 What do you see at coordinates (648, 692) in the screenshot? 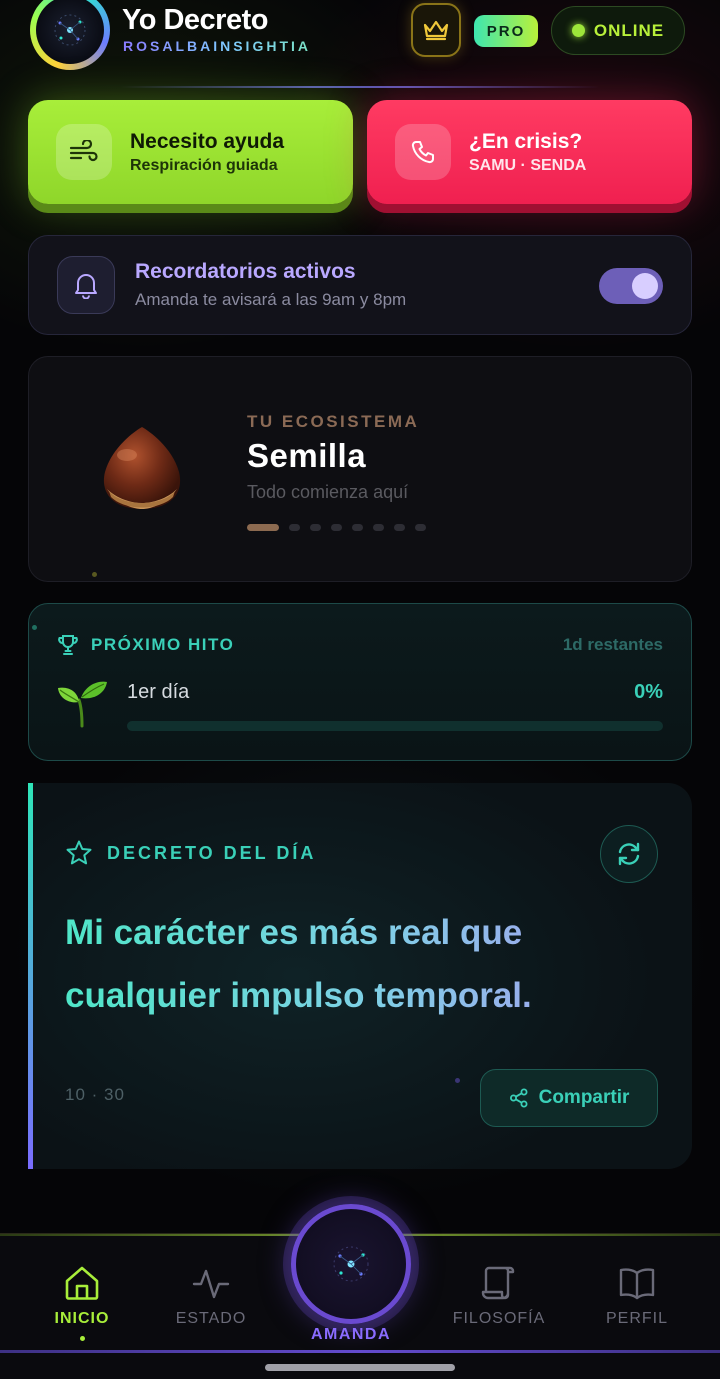
I see `milestone-percent: 0%` at bounding box center [648, 692].